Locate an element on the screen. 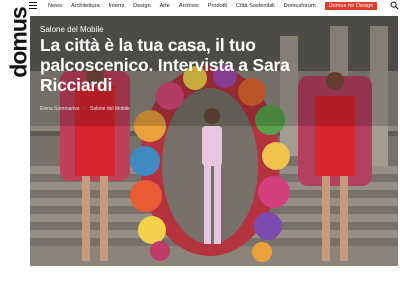 The width and height of the screenshot is (400, 288). article-category: Salone del Mobile is located at coordinates (72, 29).